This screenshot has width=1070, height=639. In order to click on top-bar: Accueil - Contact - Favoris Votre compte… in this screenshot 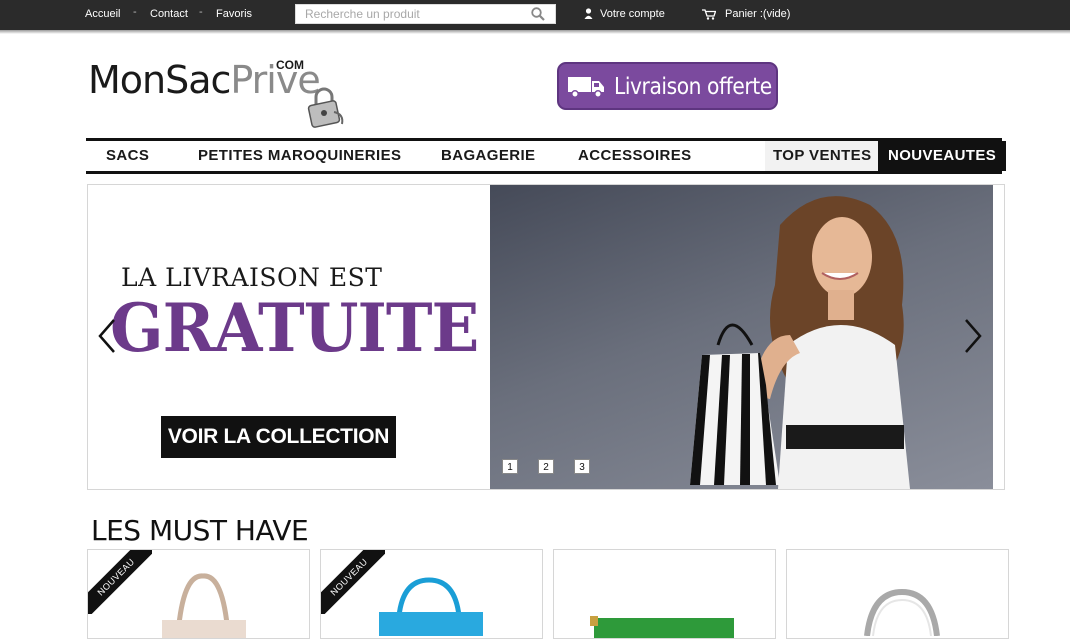, I will do `click(535, 17)`.